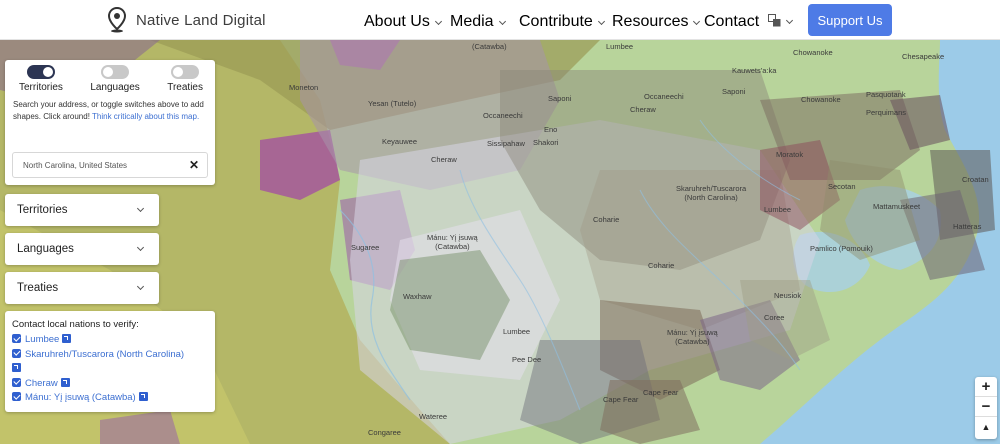 Image resolution: width=1000 pixels, height=444 pixels. What do you see at coordinates (841, 249) in the screenshot?
I see `map-label: Pamlico (Pomouik)` at bounding box center [841, 249].